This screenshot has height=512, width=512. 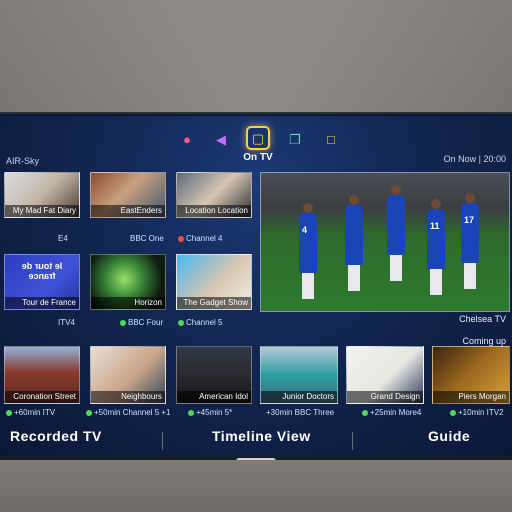 I want to click on source-label: AIR-Sky, so click(x=23, y=161).